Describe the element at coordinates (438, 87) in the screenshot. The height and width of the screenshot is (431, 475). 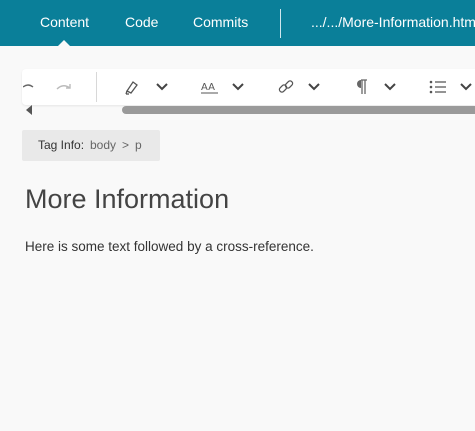
I see `bulleted-list-icon` at that location.